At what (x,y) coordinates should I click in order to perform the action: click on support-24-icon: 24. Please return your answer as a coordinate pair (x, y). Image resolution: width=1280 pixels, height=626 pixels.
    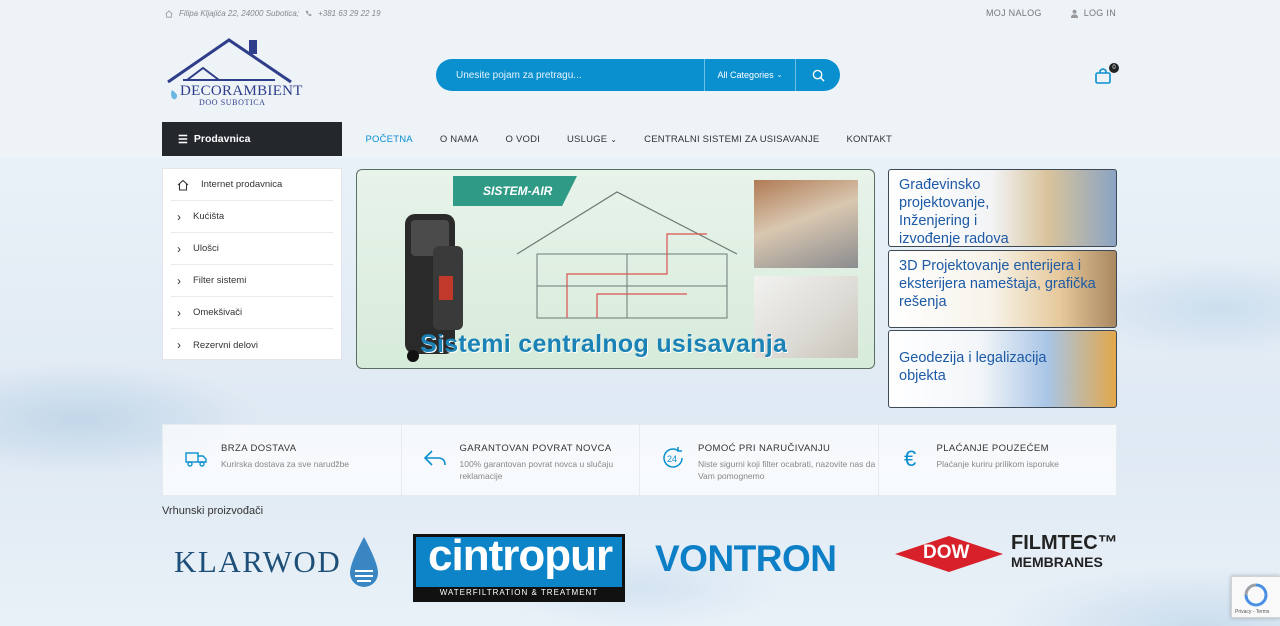
    Looking at the image, I should click on (673, 457).